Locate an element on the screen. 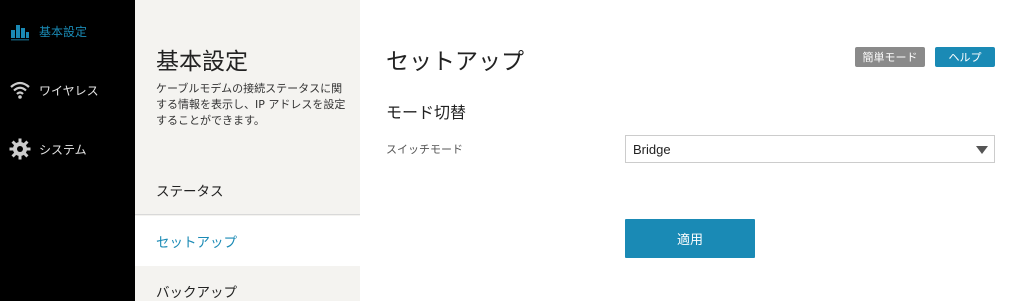 This screenshot has width=1031, height=301. switch-mode-select: Bridge is located at coordinates (810, 149).